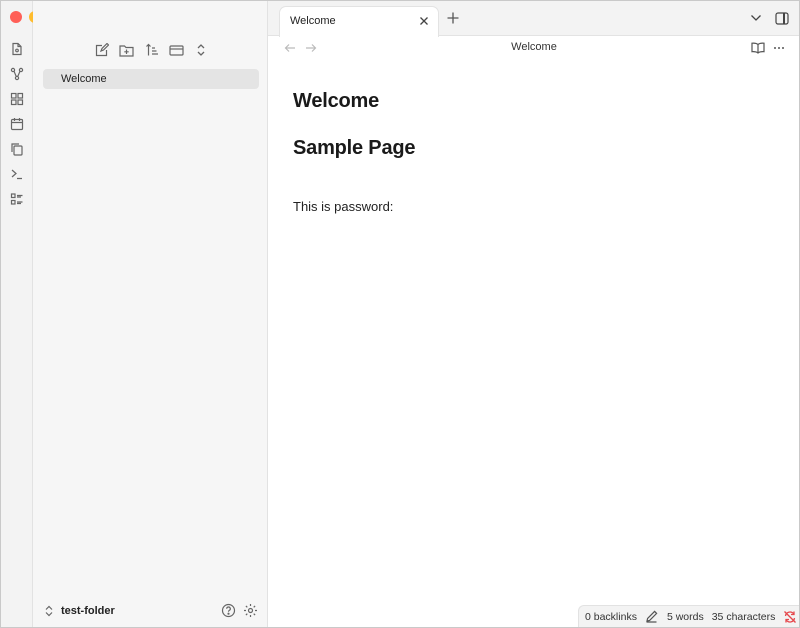  I want to click on chevron-updown-icon, so click(49, 611).